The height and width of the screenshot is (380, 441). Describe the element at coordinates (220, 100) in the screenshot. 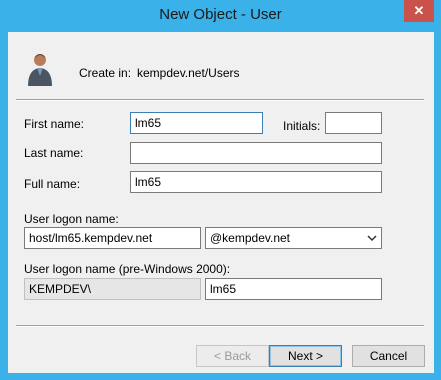

I see `separator-top` at that location.